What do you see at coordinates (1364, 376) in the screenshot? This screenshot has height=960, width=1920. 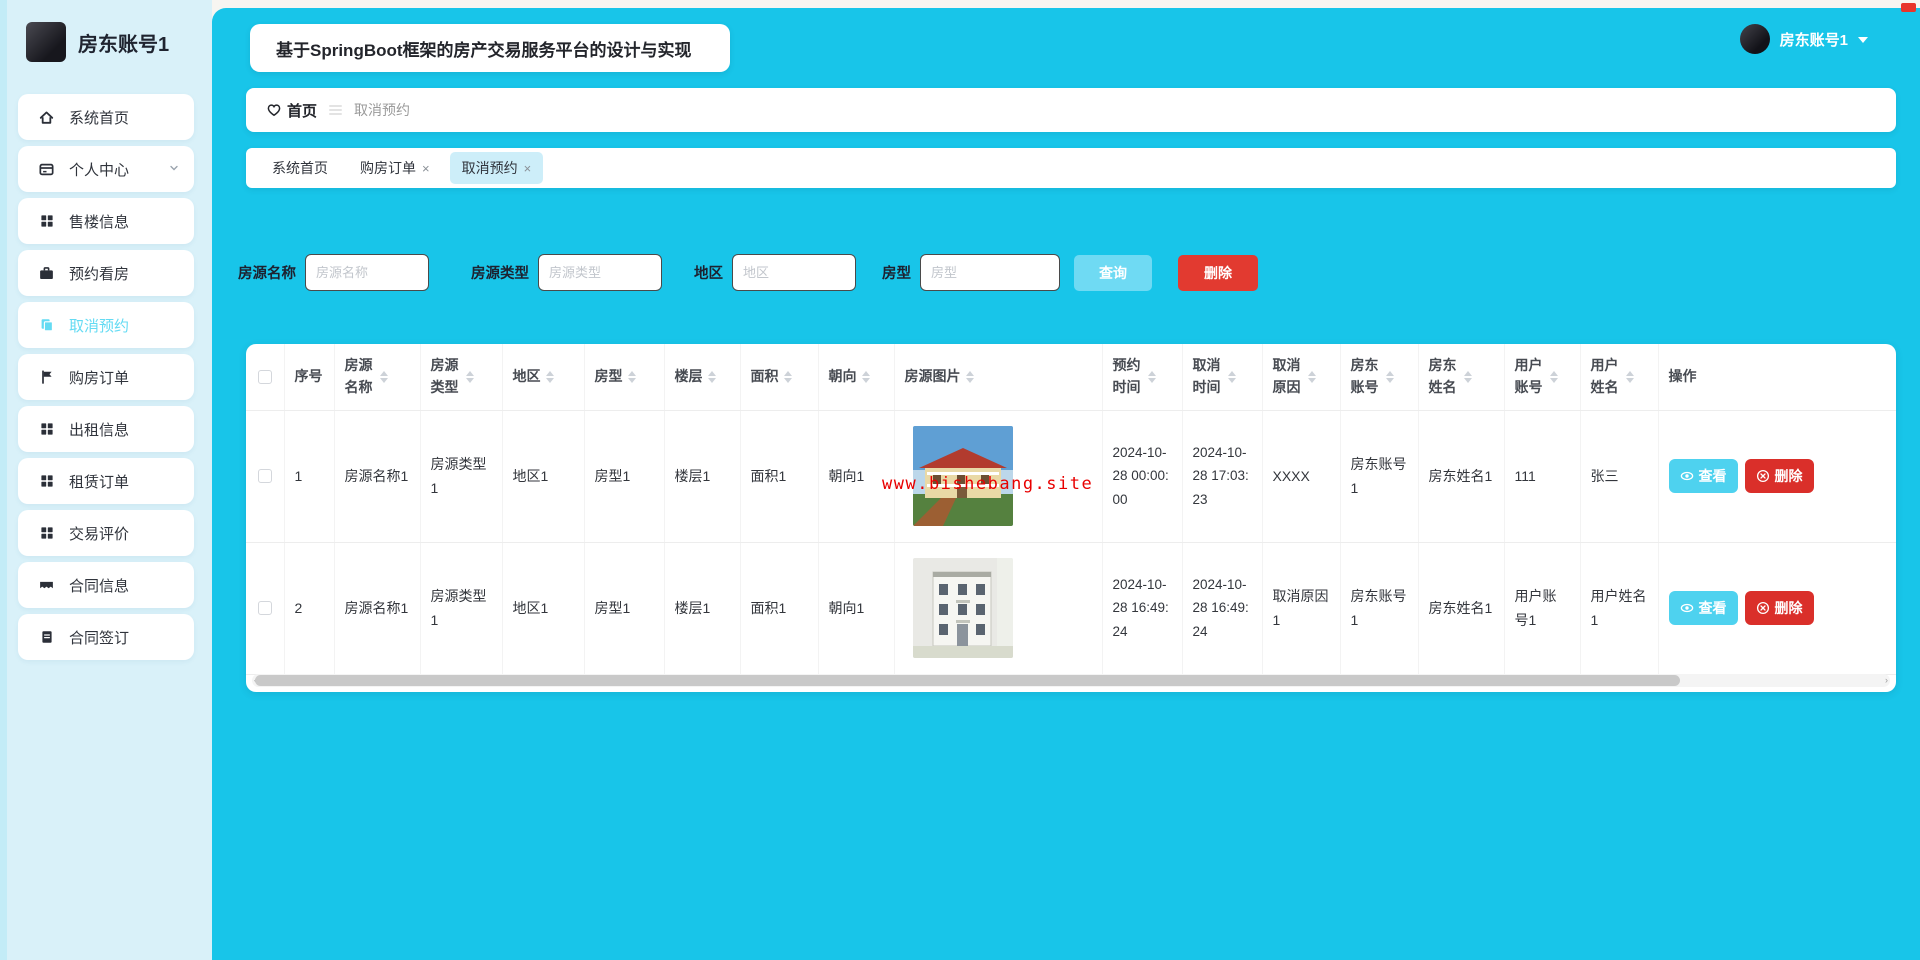 I see `column-header: 房东账号` at bounding box center [1364, 376].